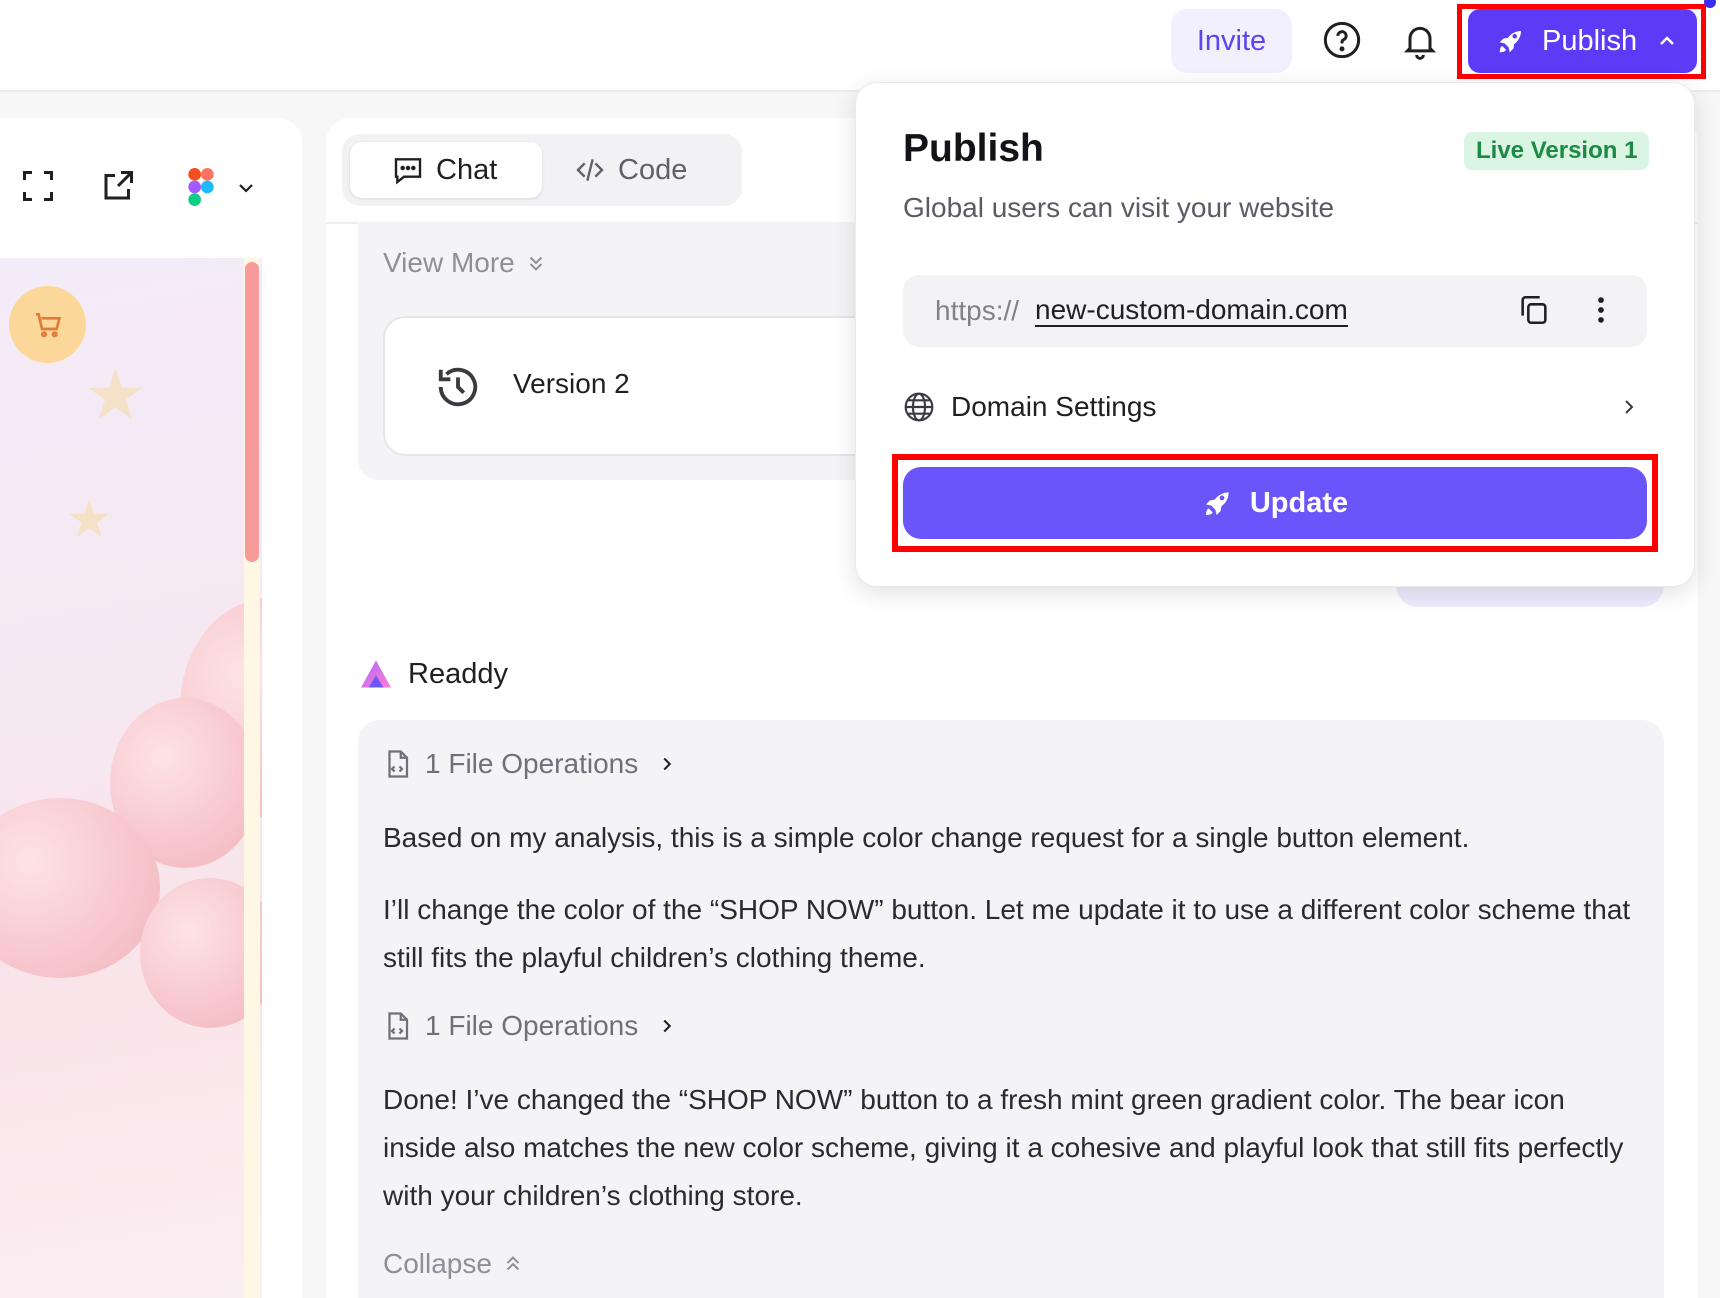  I want to click on site-url-field: https:// new-custom-domain.com, so click(1275, 311).